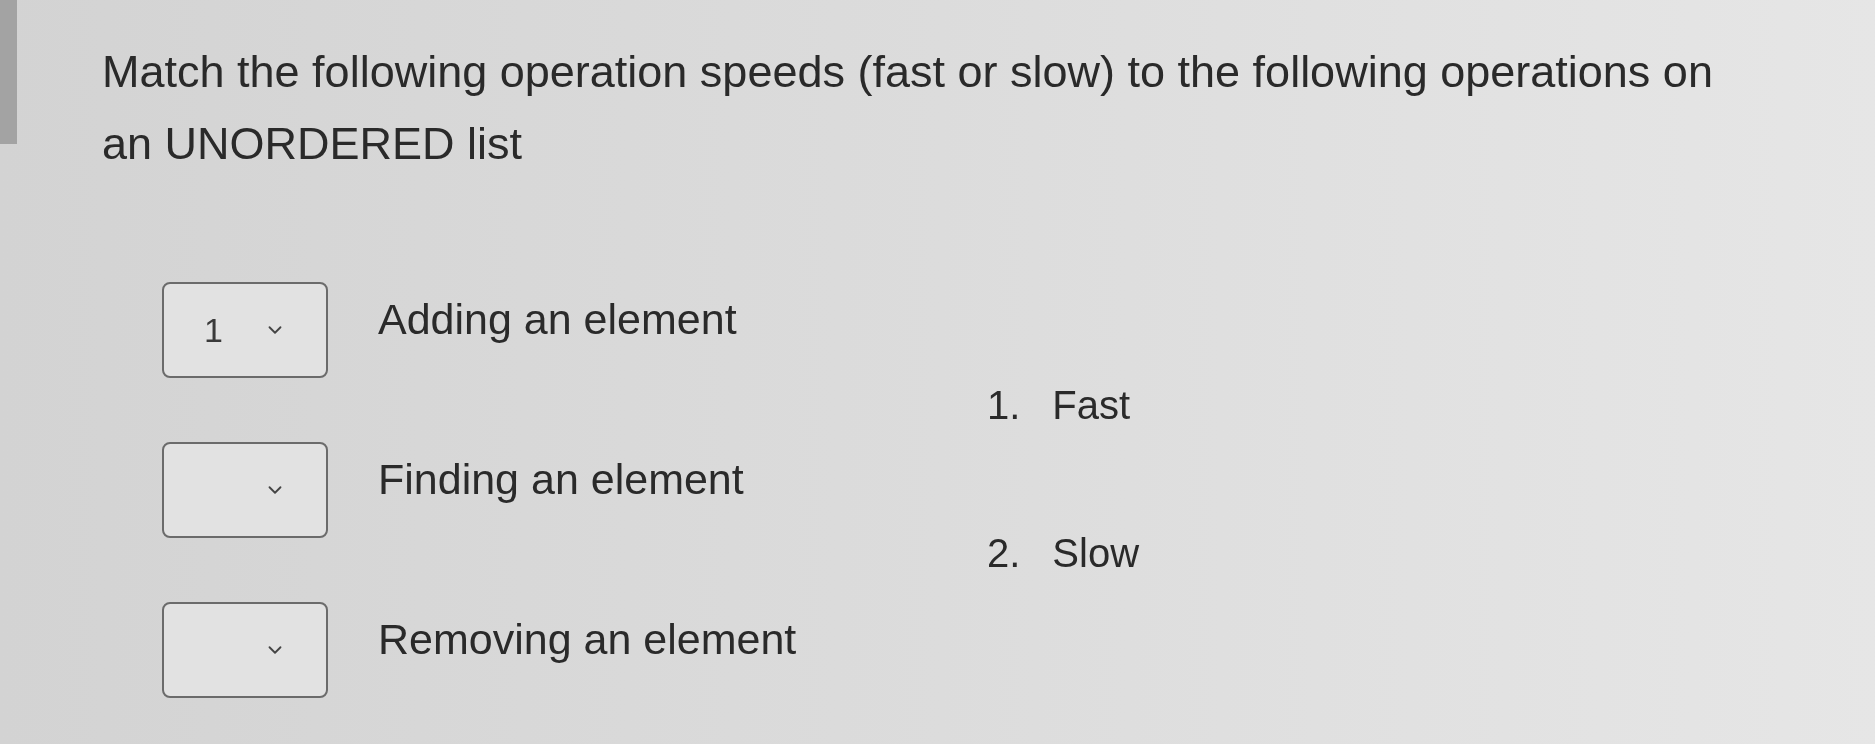 The image size is (1875, 744). Describe the element at coordinates (1096, 553) in the screenshot. I see `answer-text: Slow` at that location.